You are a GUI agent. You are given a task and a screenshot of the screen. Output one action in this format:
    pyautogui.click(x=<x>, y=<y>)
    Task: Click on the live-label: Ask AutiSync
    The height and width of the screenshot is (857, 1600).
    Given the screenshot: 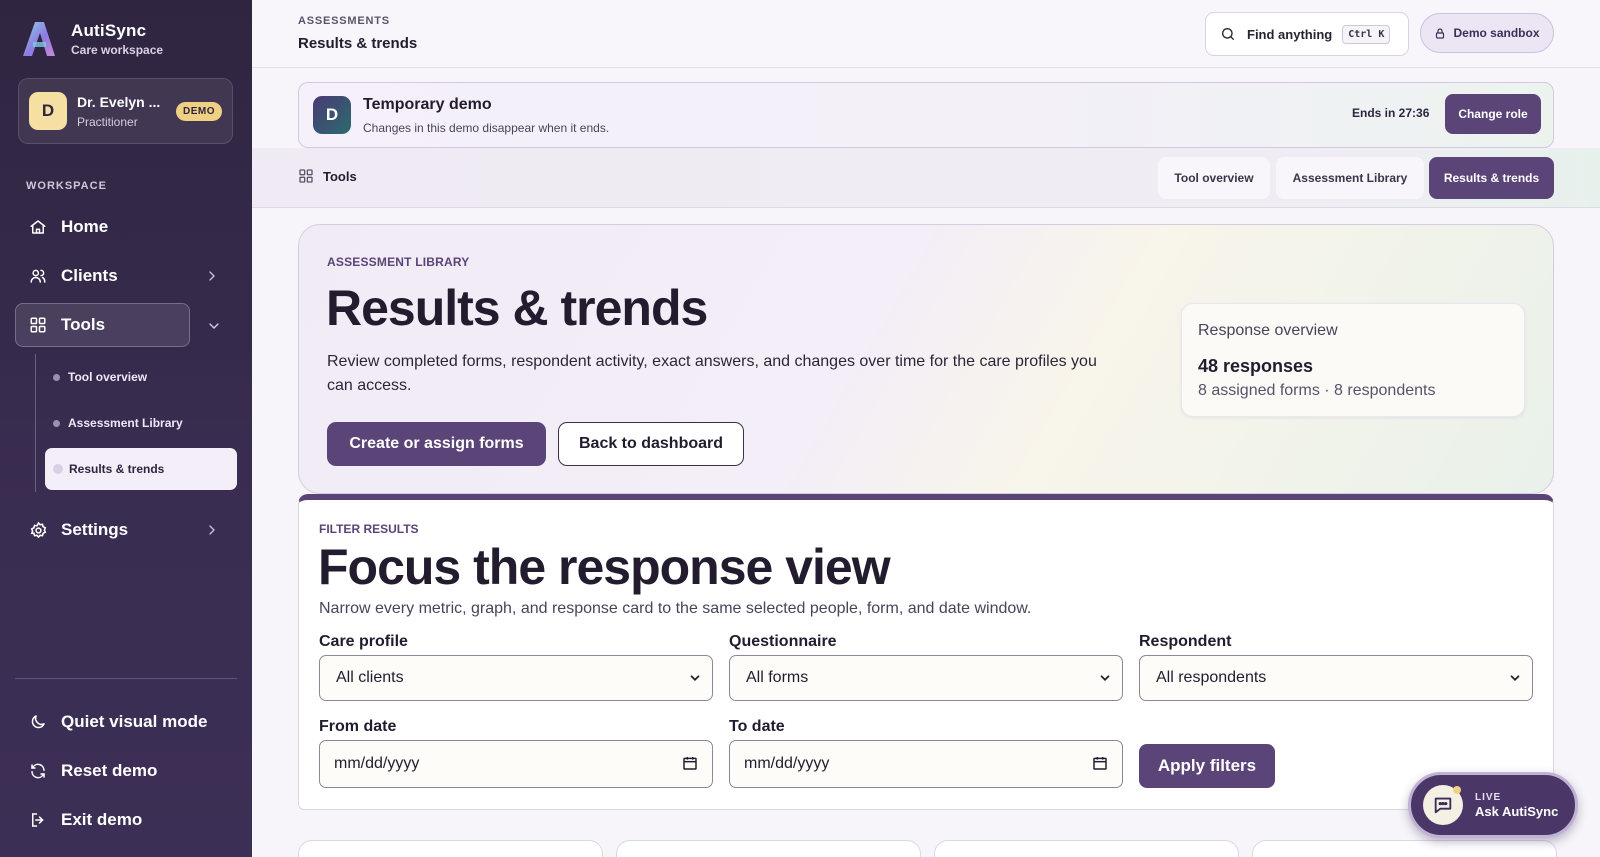 What is the action you would take?
    pyautogui.click(x=1517, y=811)
    